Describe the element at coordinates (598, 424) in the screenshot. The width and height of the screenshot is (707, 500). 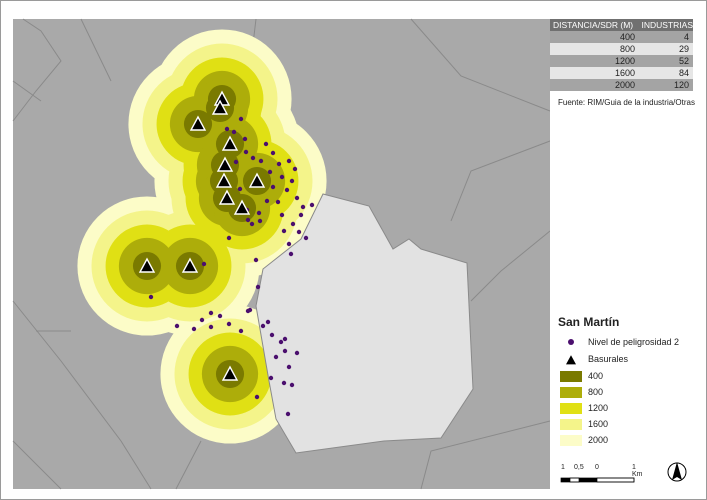
I see `buffer-label: 1600` at that location.